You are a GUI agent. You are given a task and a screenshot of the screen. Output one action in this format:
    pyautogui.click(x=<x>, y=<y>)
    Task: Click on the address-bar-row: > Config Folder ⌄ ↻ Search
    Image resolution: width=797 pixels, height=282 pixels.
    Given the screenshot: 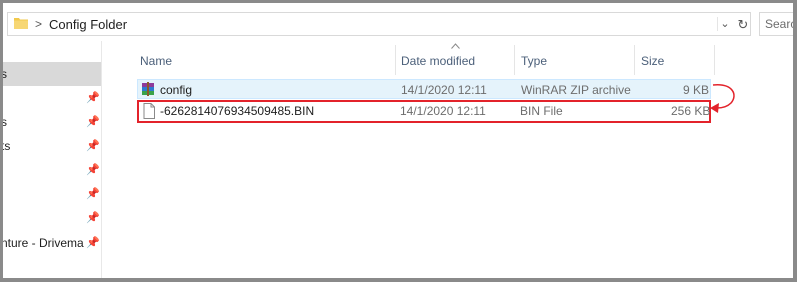 What is the action you would take?
    pyautogui.click(x=398, y=22)
    